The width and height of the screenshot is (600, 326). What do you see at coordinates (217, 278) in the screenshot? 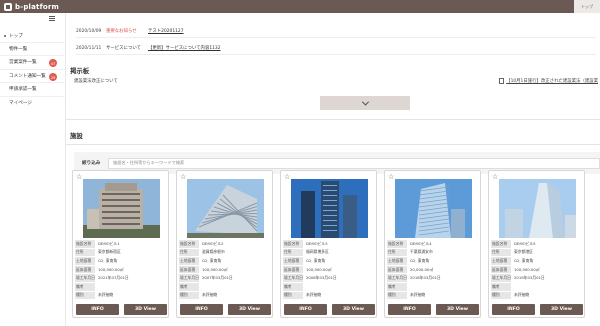
I see `detail-value: 2007年03月01日` at bounding box center [217, 278].